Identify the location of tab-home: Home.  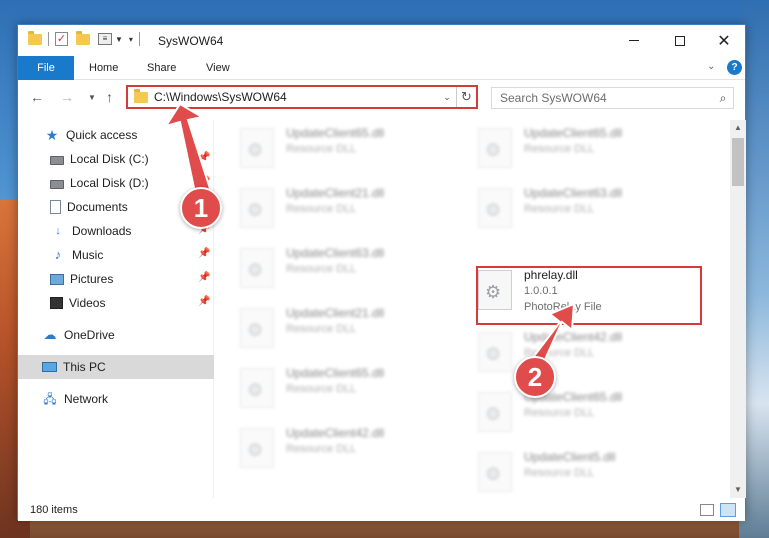
(103, 68).